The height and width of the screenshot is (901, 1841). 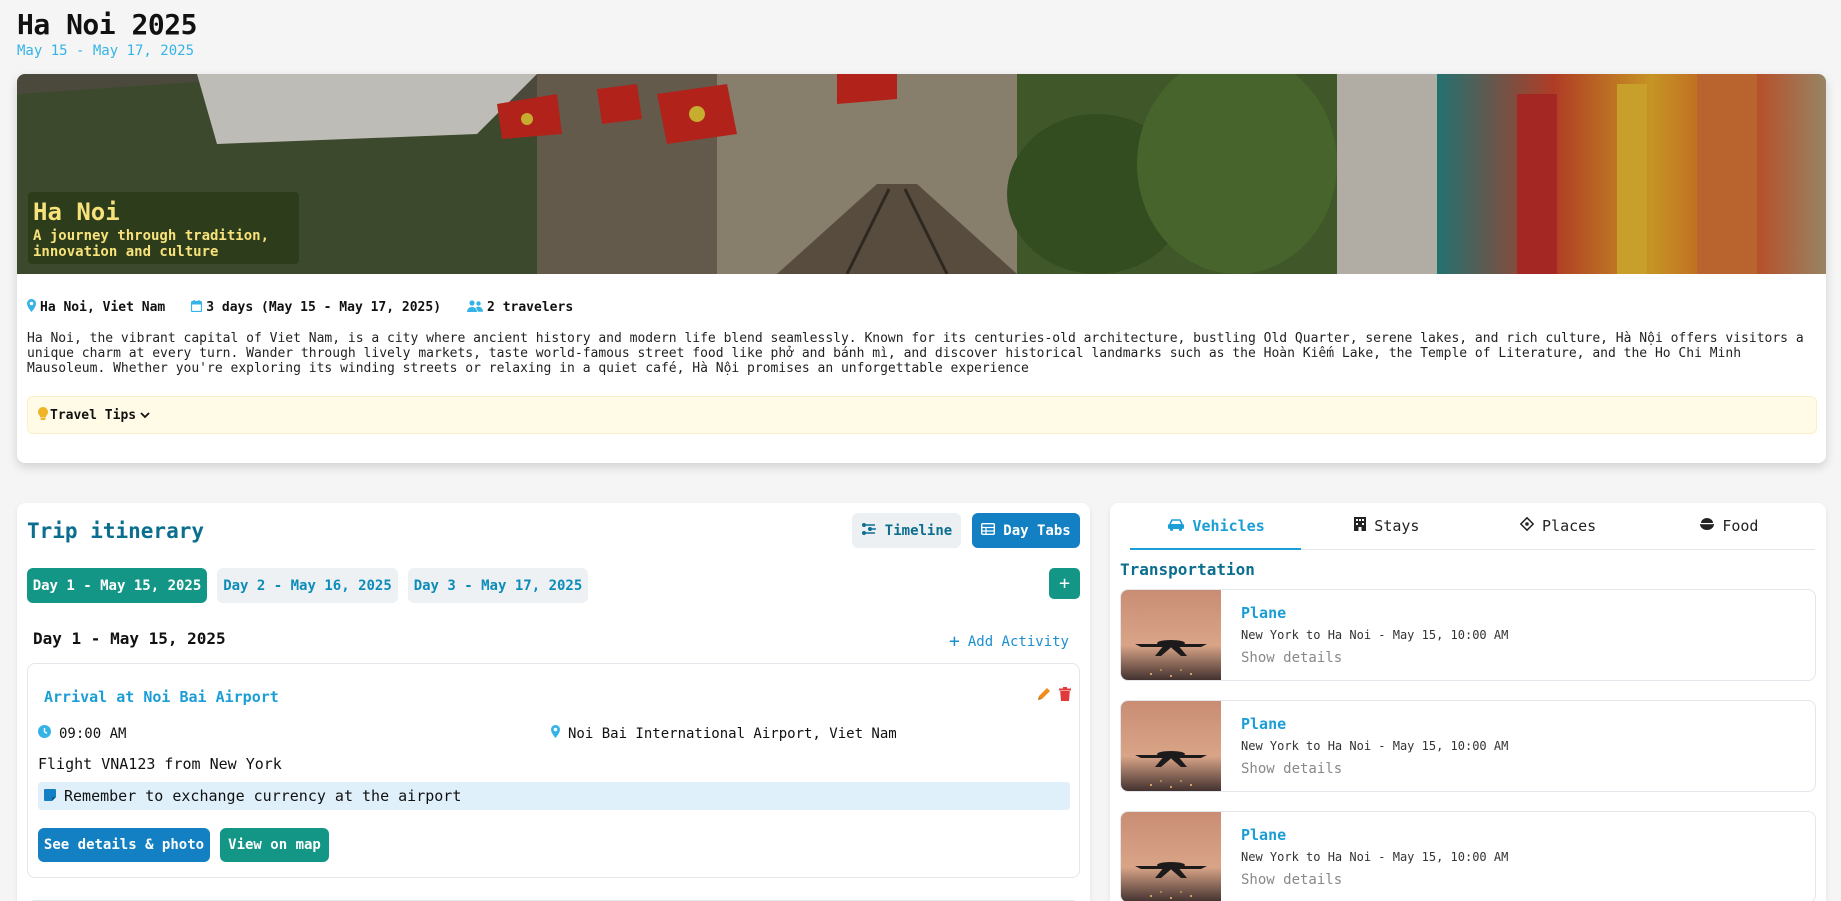 What do you see at coordinates (1364, 526) in the screenshot?
I see `hotel-icon` at bounding box center [1364, 526].